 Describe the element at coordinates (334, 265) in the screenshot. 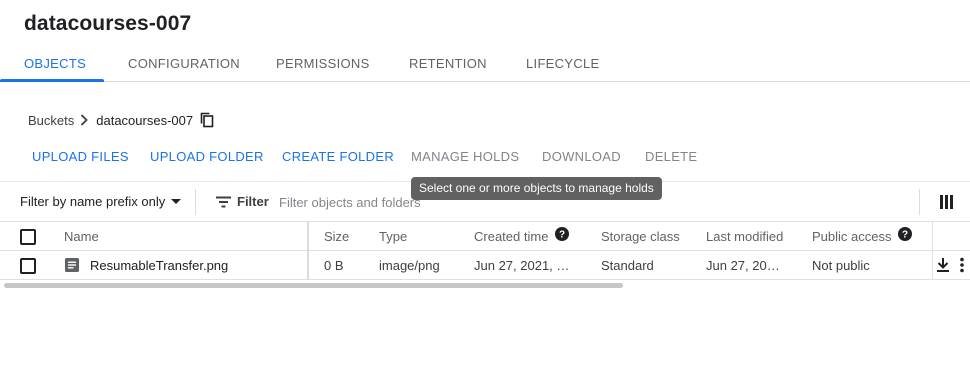

I see `object-size: 0 B` at that location.